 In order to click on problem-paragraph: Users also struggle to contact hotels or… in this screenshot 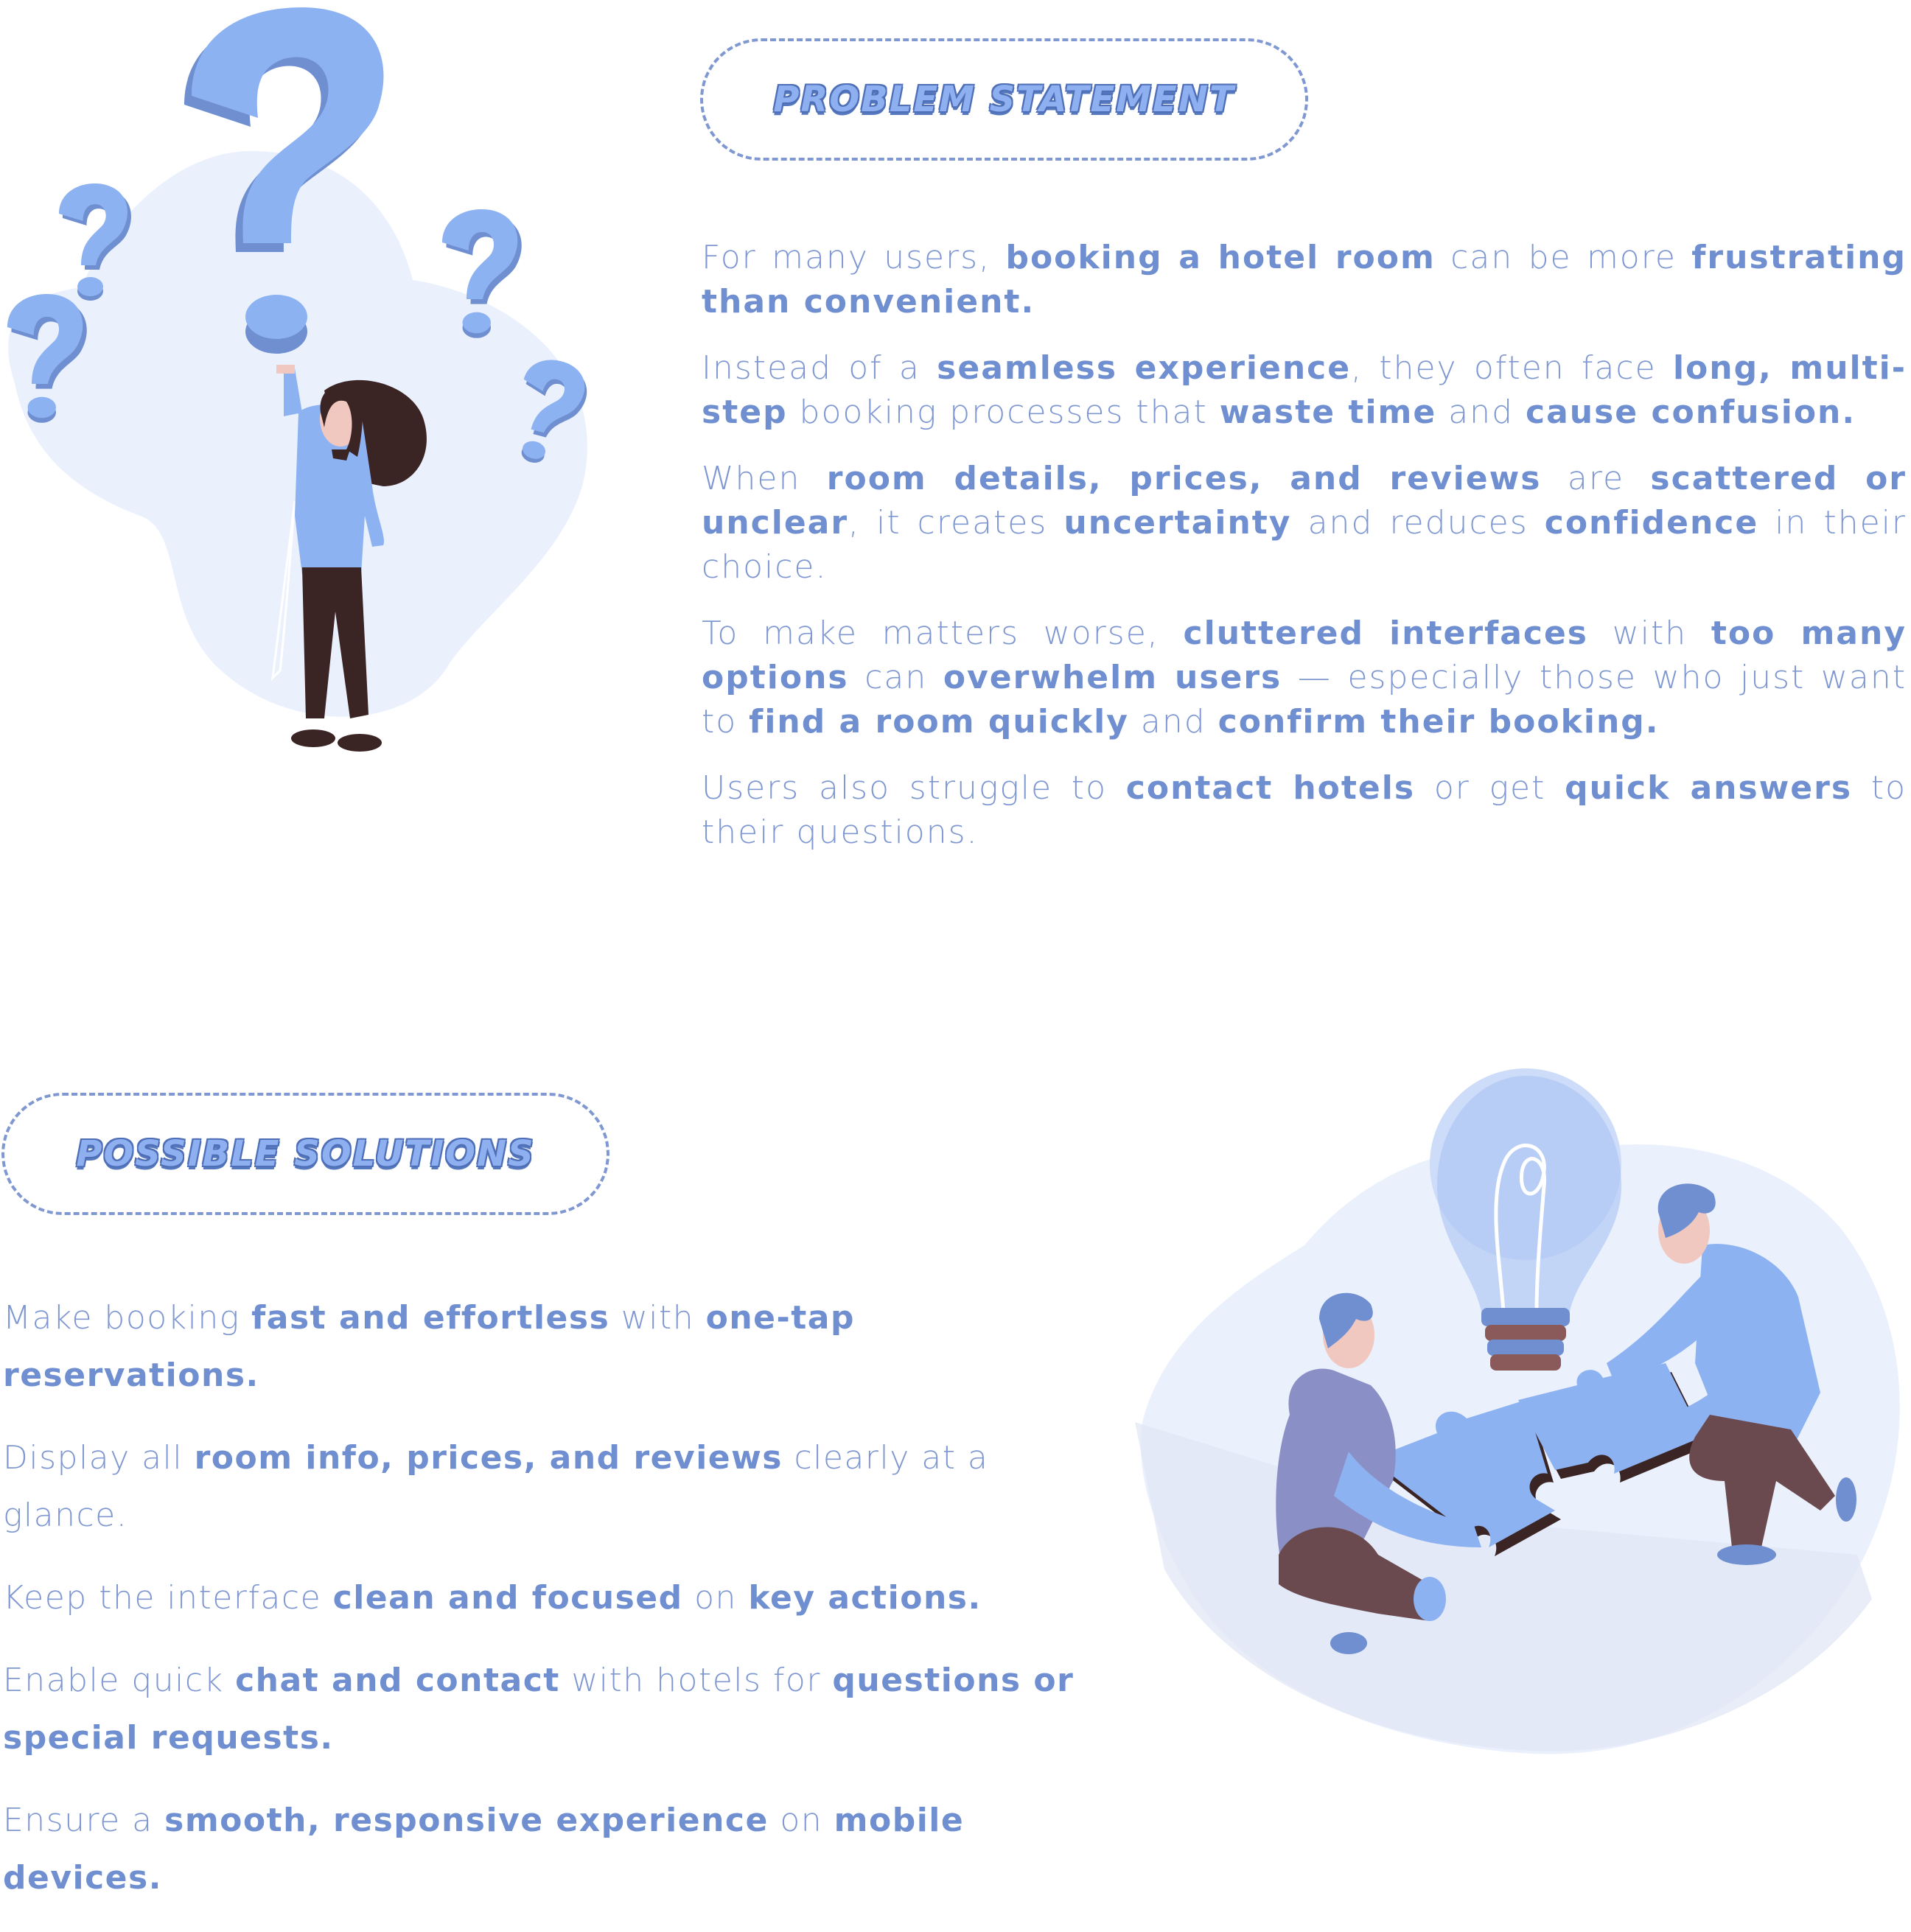, I will do `click(1304, 810)`.